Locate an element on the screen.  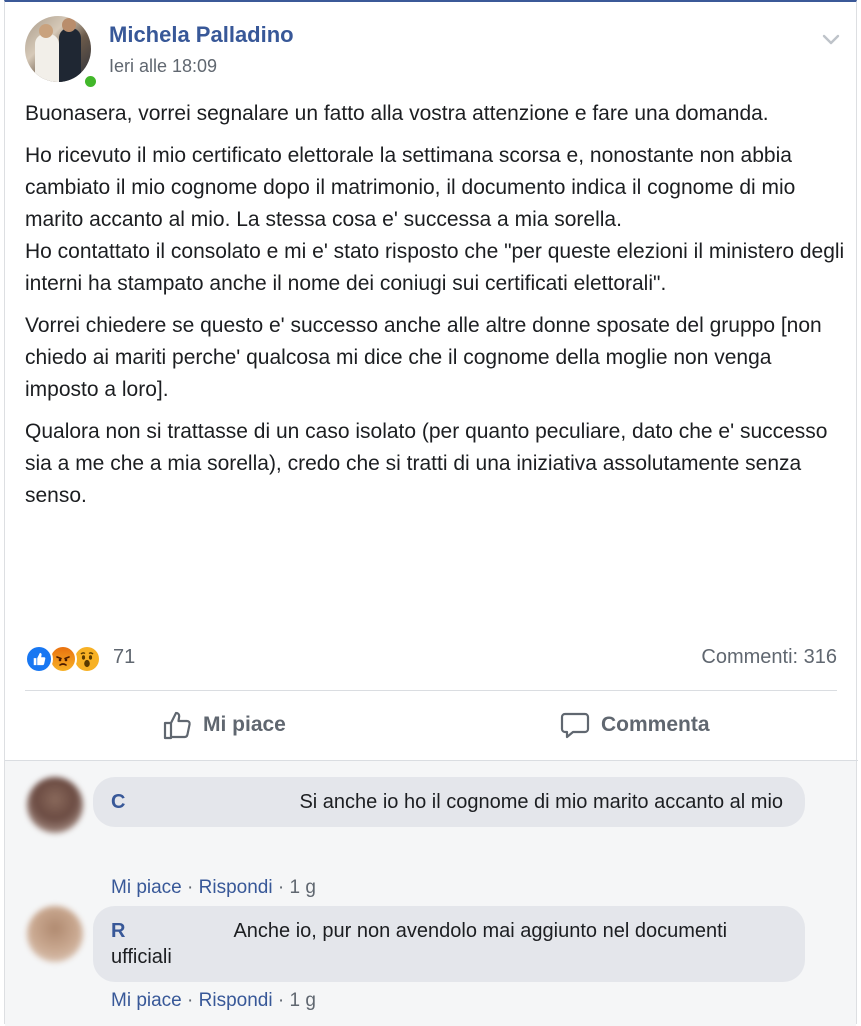
wow-icon is located at coordinates (87, 659).